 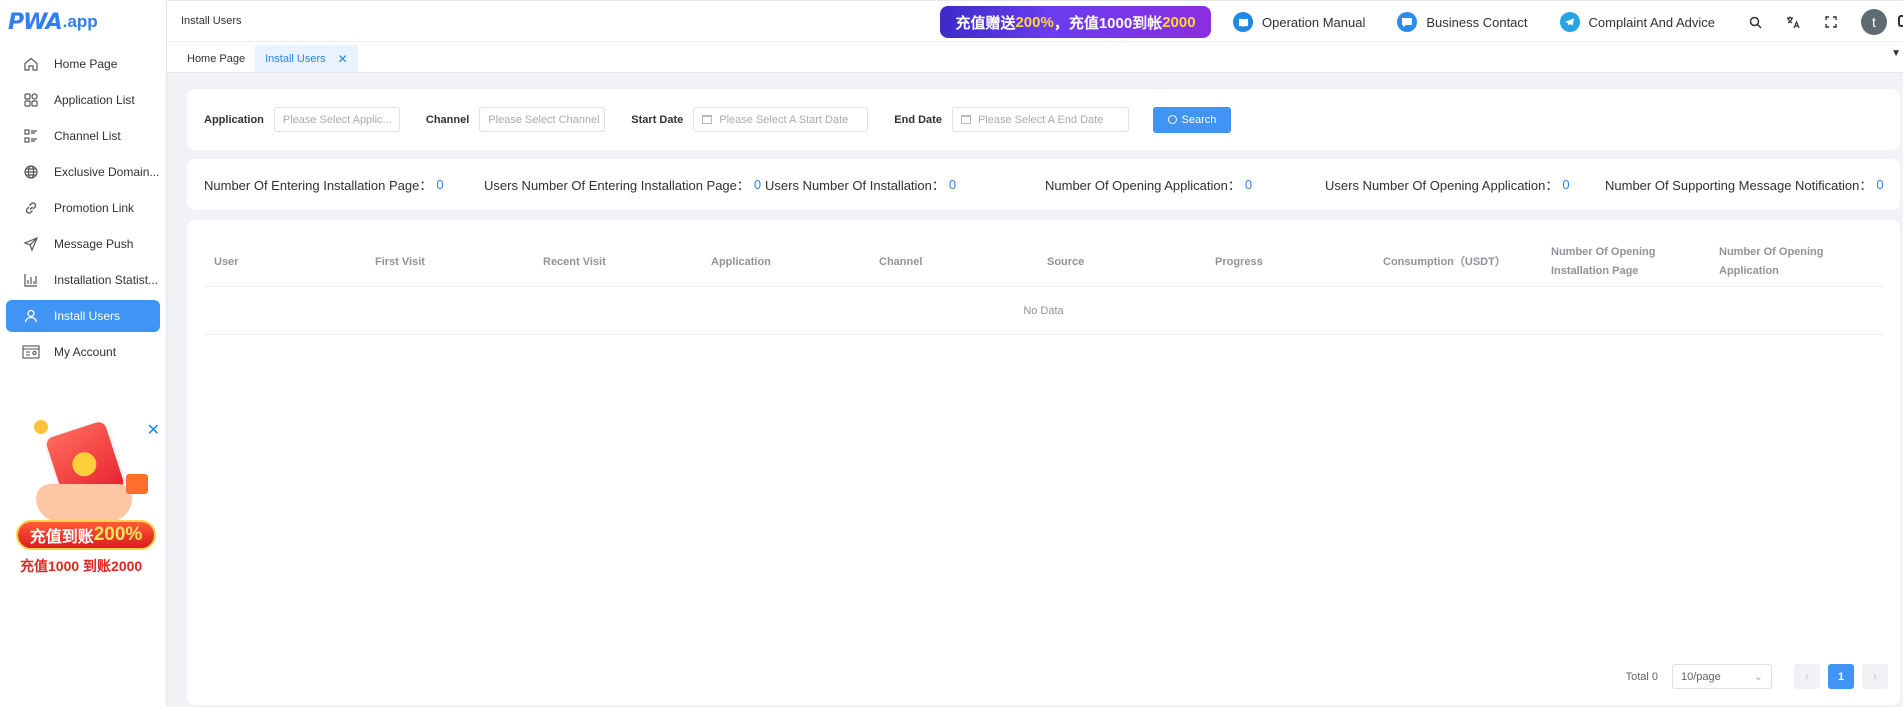 I want to click on end-date-input: Please Select A End Date, so click(x=1040, y=119).